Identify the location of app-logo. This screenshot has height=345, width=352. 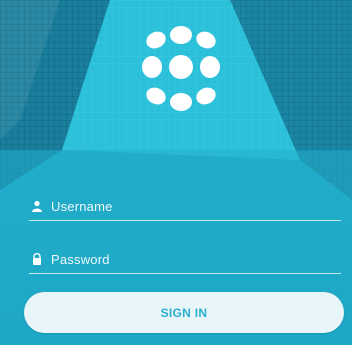
(181, 68).